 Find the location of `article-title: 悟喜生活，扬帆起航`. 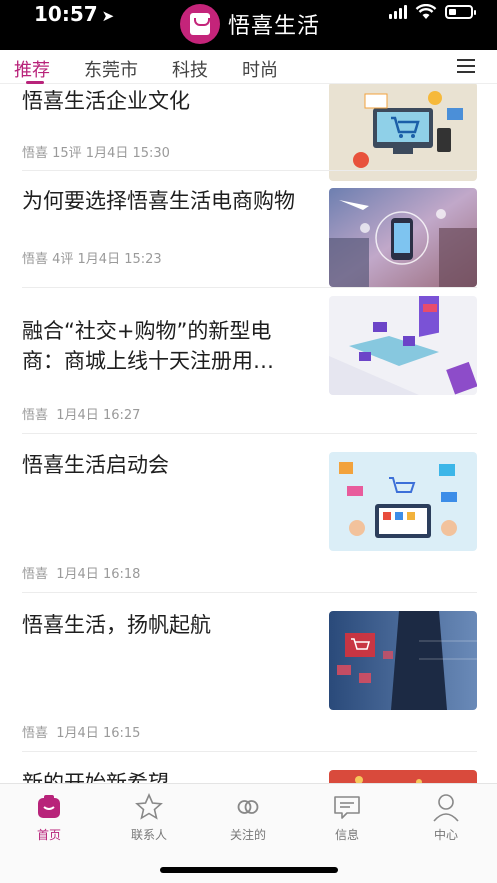

article-title: 悟喜生活，扬帆起航 is located at coordinates (116, 625).